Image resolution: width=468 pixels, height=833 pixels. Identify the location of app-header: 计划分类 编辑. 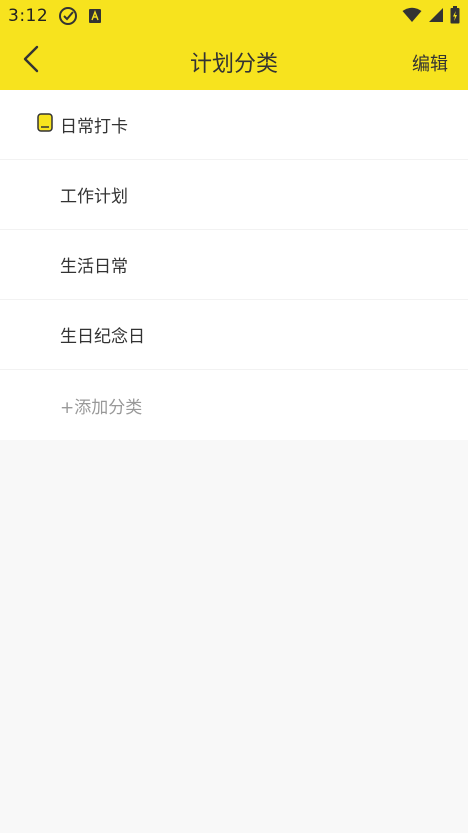
(234, 61).